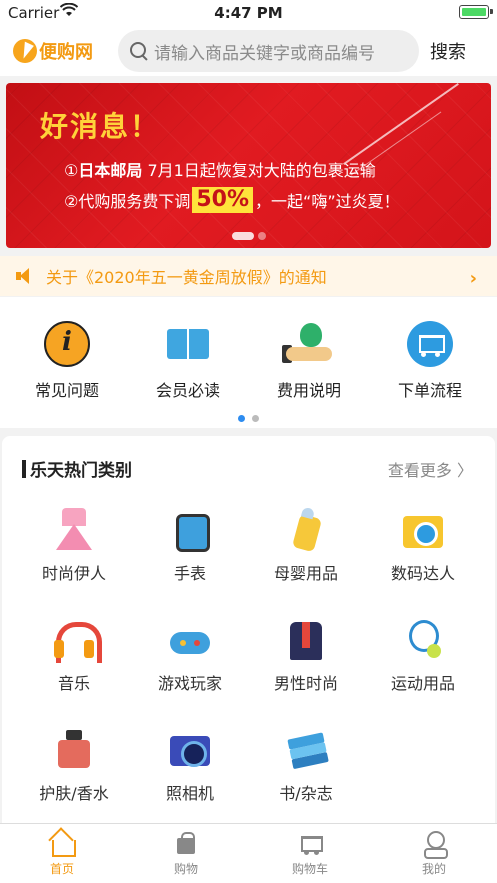  Describe the element at coordinates (77, 640) in the screenshot. I see `headphones-icon` at that location.